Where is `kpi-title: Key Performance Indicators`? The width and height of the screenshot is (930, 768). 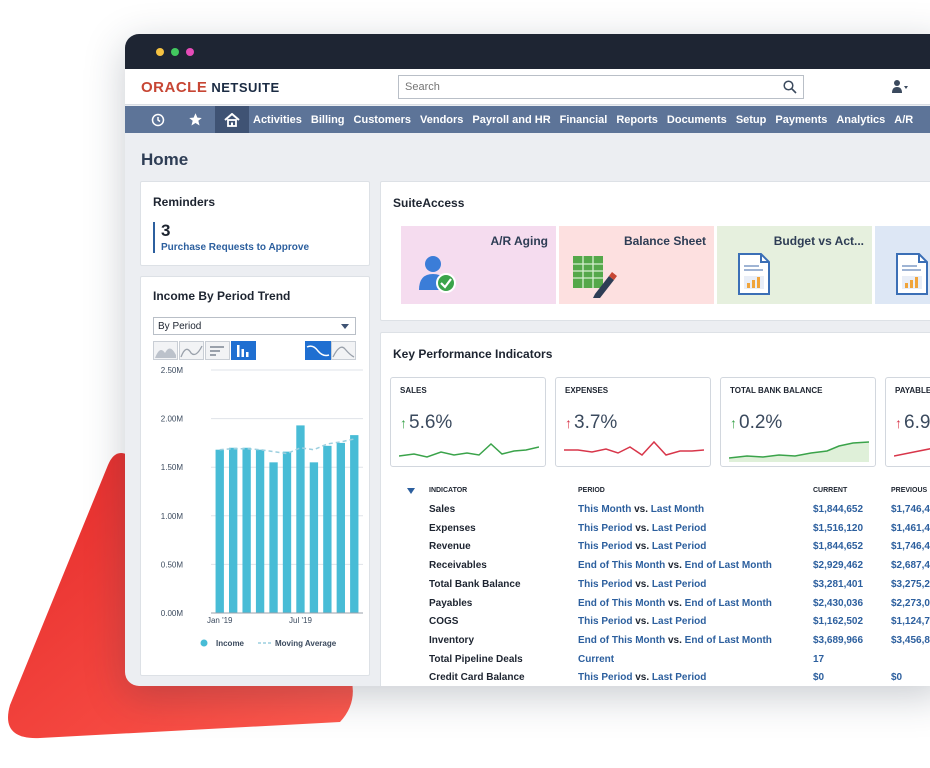
kpi-title: Key Performance Indicators is located at coordinates (473, 354).